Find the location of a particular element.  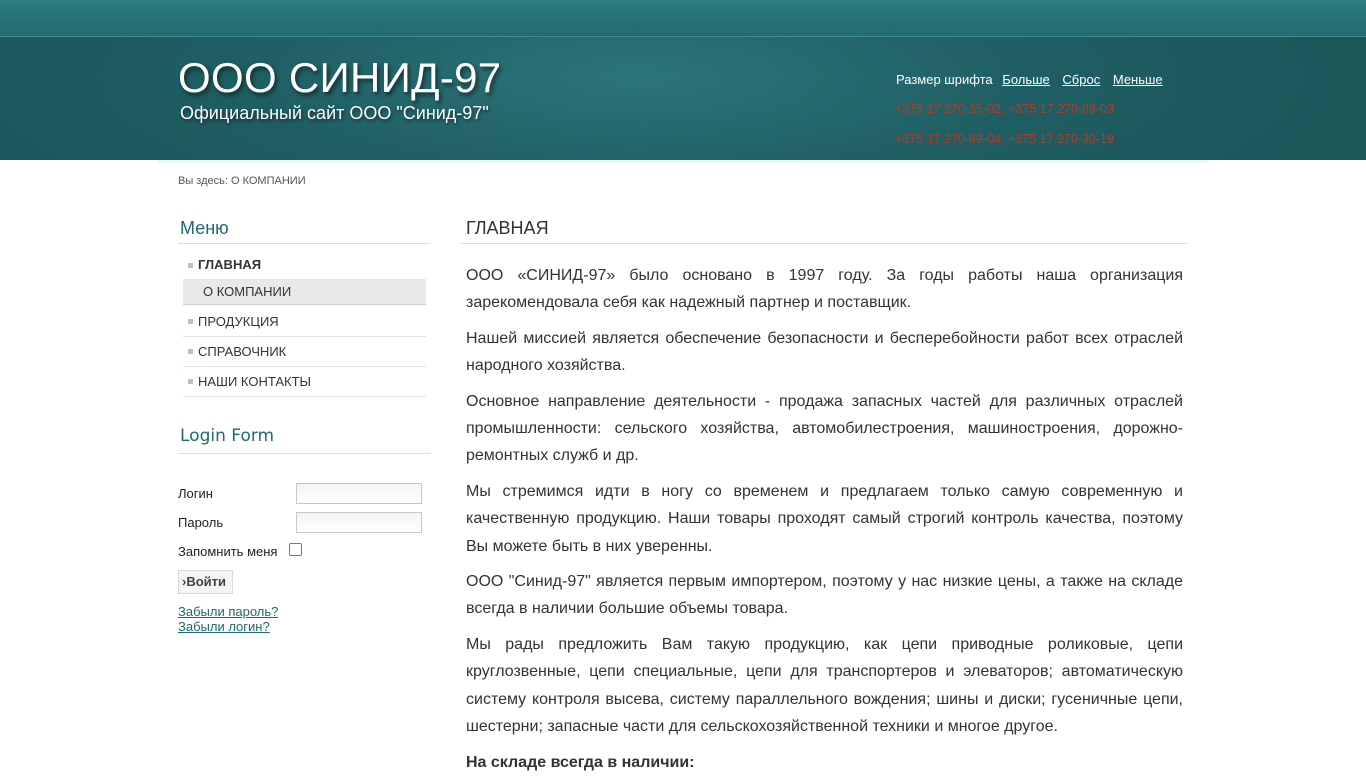

site-title: ООО СИНИД-97 is located at coordinates (339, 78).